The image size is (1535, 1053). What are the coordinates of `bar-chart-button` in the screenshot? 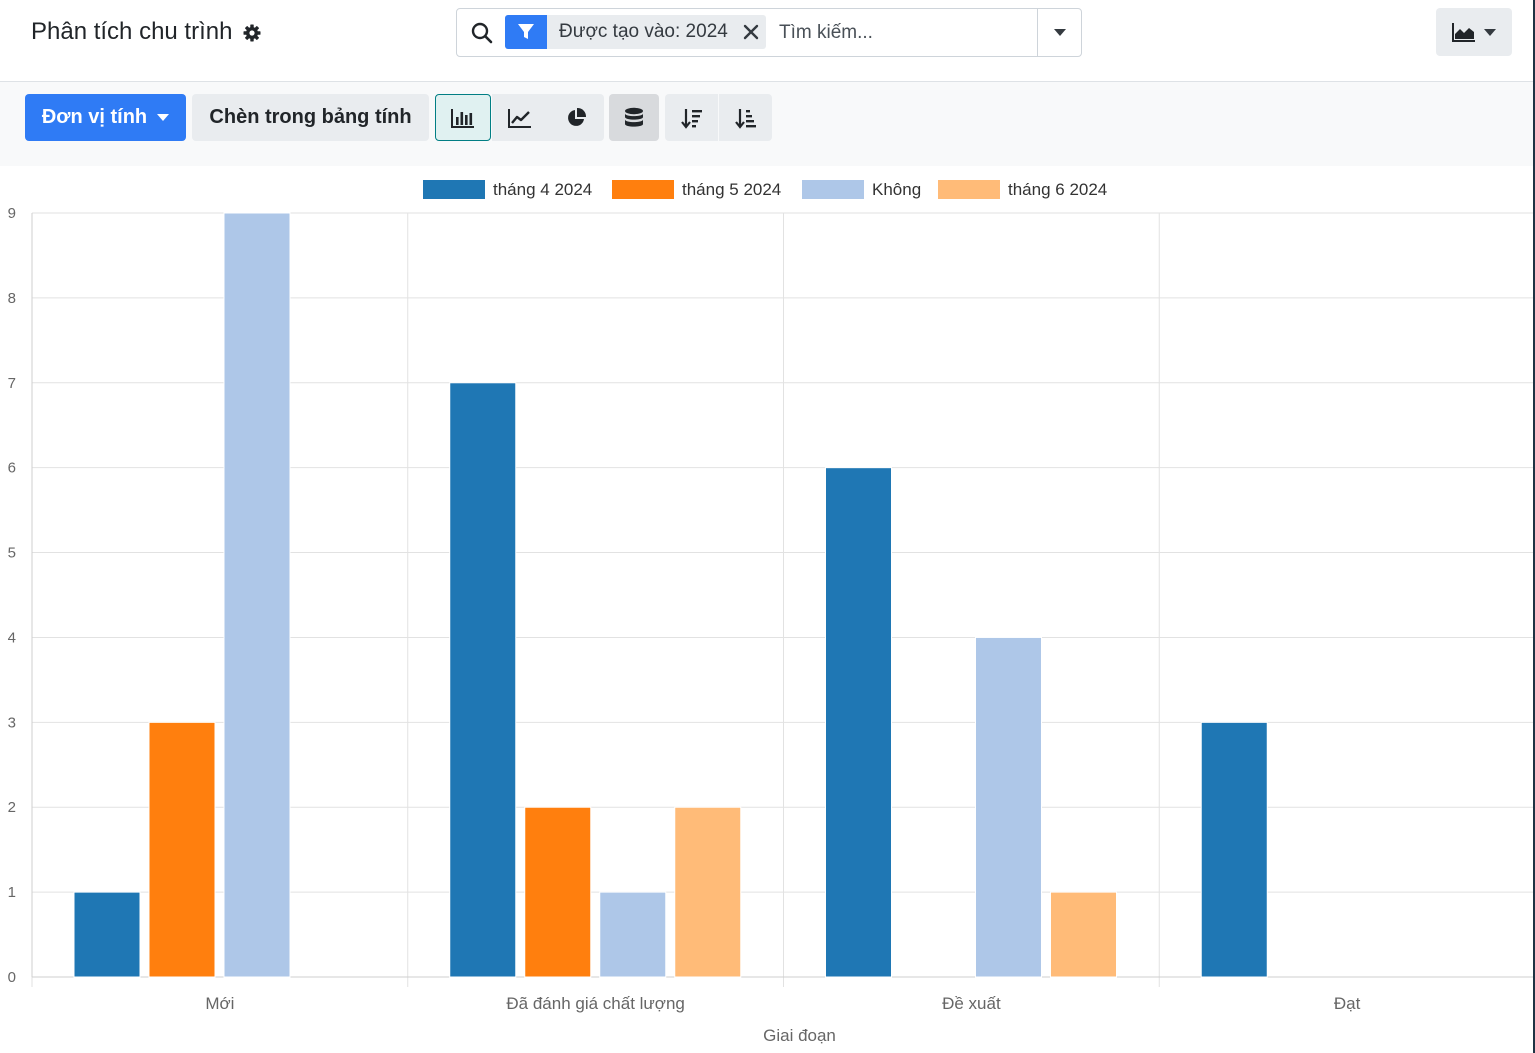 It's located at (463, 117).